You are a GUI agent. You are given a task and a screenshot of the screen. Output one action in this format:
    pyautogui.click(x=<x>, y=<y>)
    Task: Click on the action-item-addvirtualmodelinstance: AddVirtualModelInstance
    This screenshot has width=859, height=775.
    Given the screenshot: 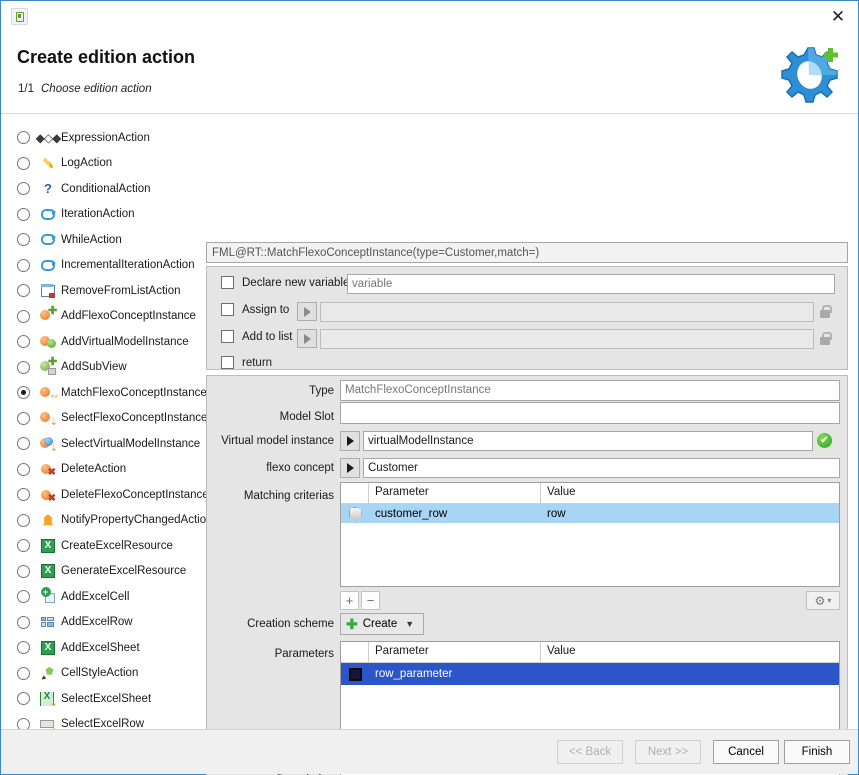 What is the action you would take?
    pyautogui.click(x=102, y=342)
    